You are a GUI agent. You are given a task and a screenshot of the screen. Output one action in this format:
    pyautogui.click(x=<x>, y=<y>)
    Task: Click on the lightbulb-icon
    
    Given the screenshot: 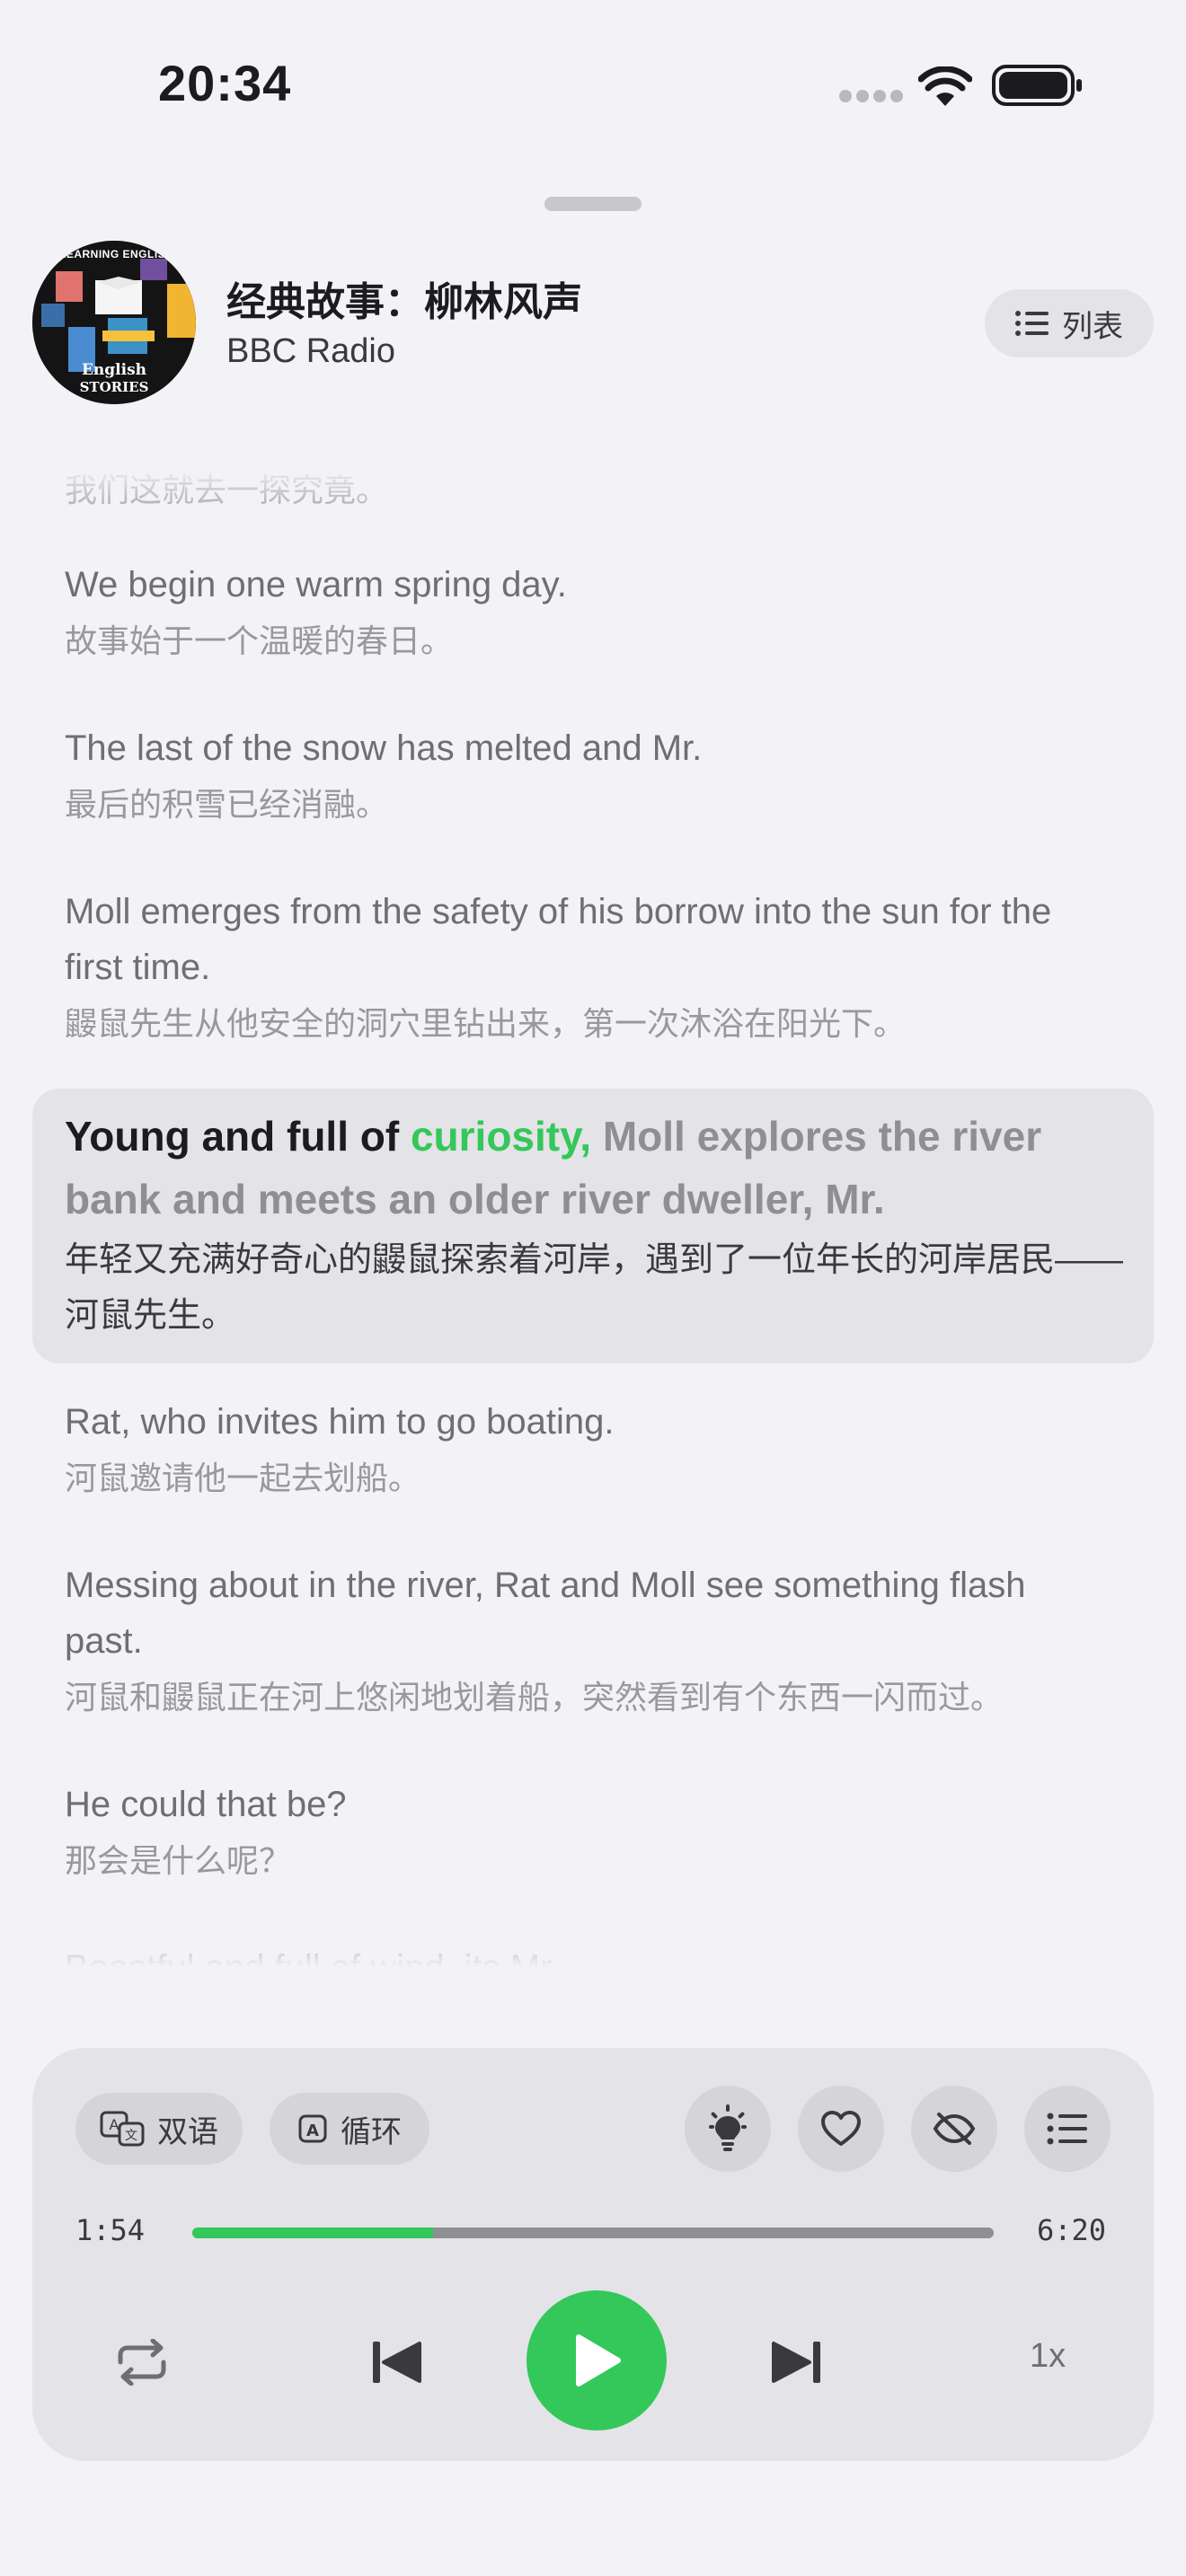 What is the action you would take?
    pyautogui.click(x=728, y=2127)
    